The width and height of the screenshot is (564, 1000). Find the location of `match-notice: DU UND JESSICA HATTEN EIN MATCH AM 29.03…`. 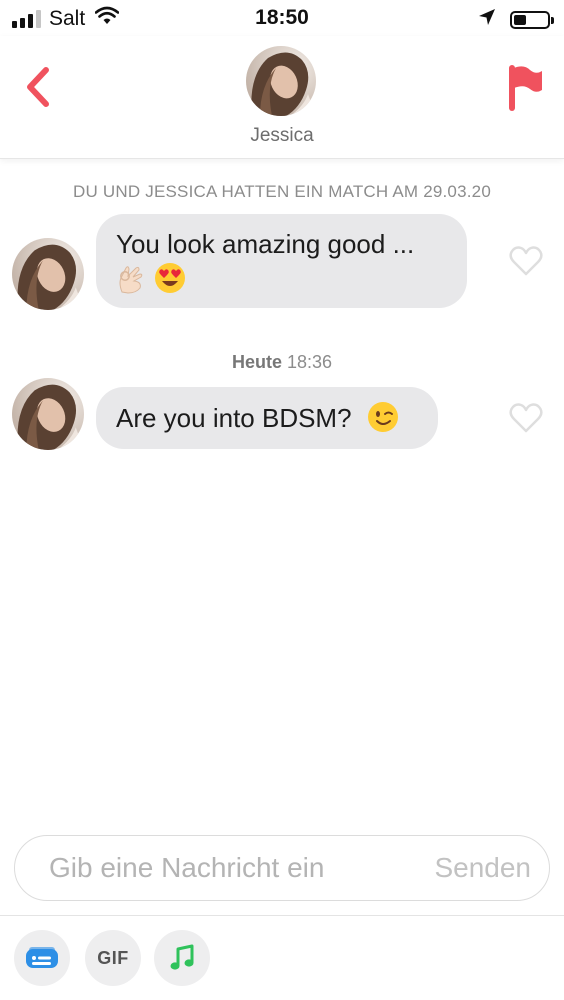

match-notice: DU UND JESSICA HATTEN EIN MATCH AM 29.03… is located at coordinates (282, 191).